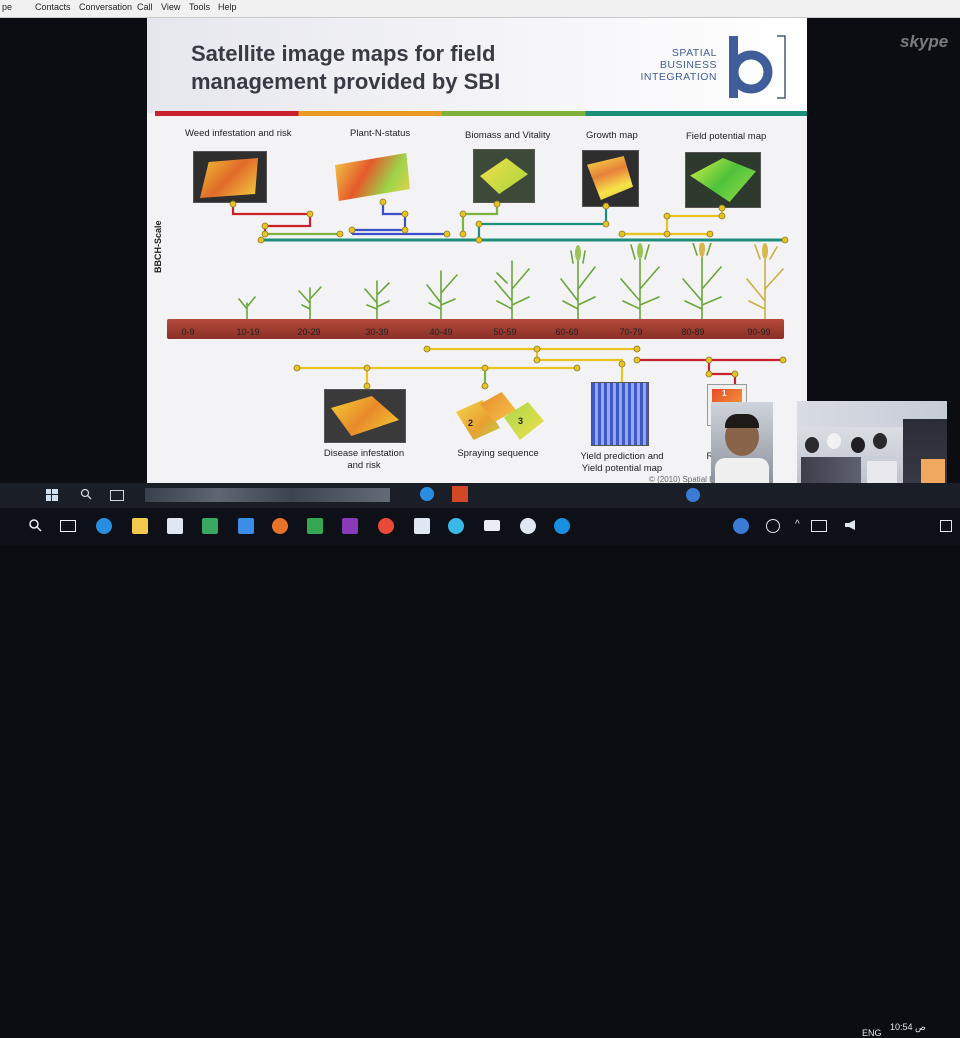 Image resolution: width=960 pixels, height=1038 pixels. I want to click on bbch-stage: 40-49, so click(441, 332).